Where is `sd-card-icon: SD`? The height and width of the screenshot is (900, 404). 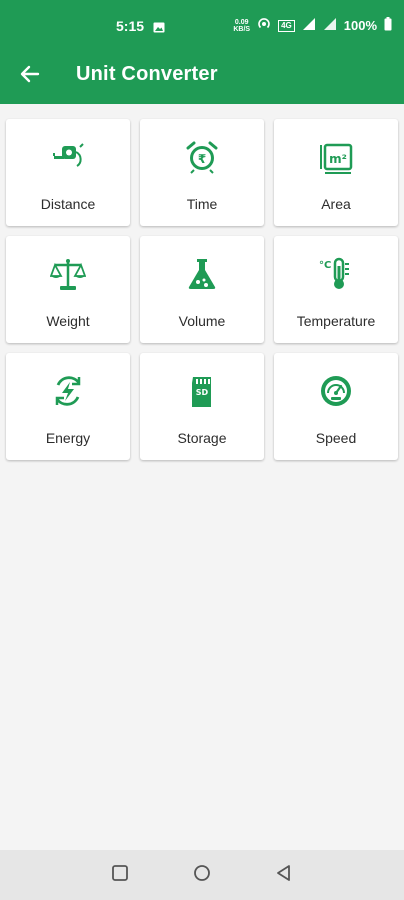 sd-card-icon: SD is located at coordinates (202, 391).